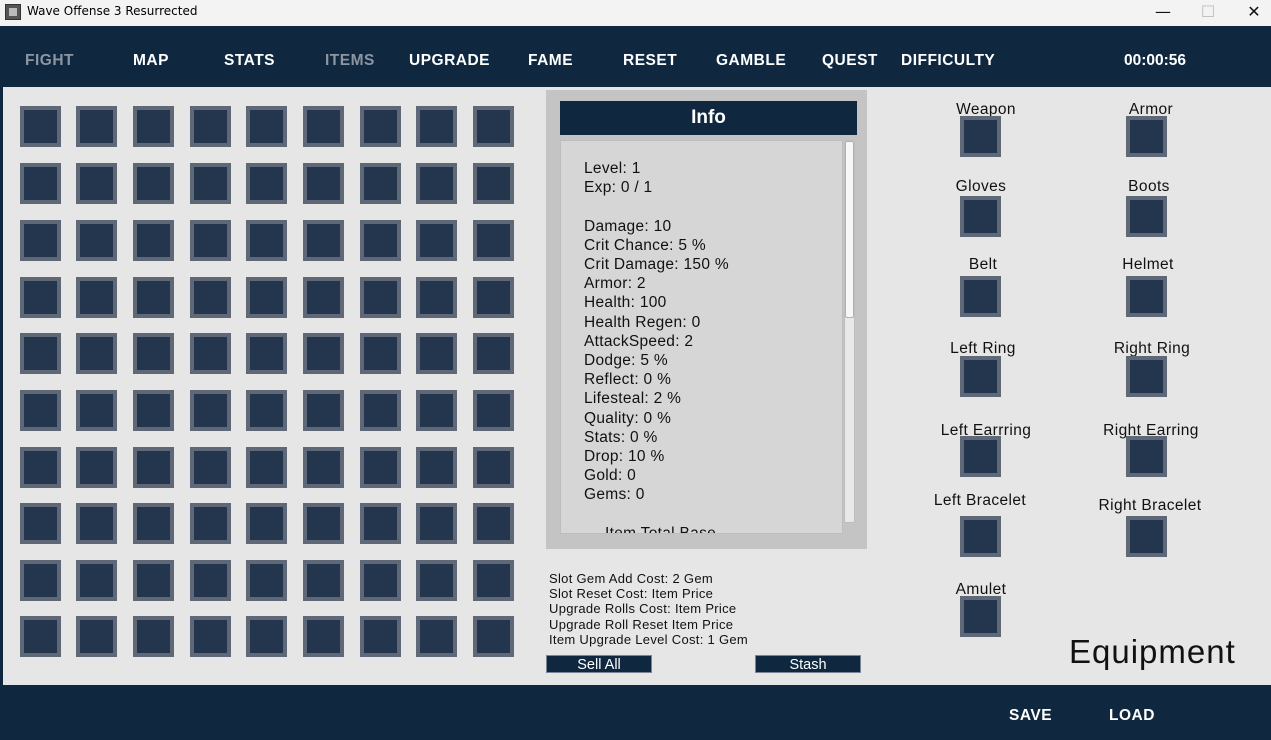  I want to click on equip-slot-armor, so click(1146, 136).